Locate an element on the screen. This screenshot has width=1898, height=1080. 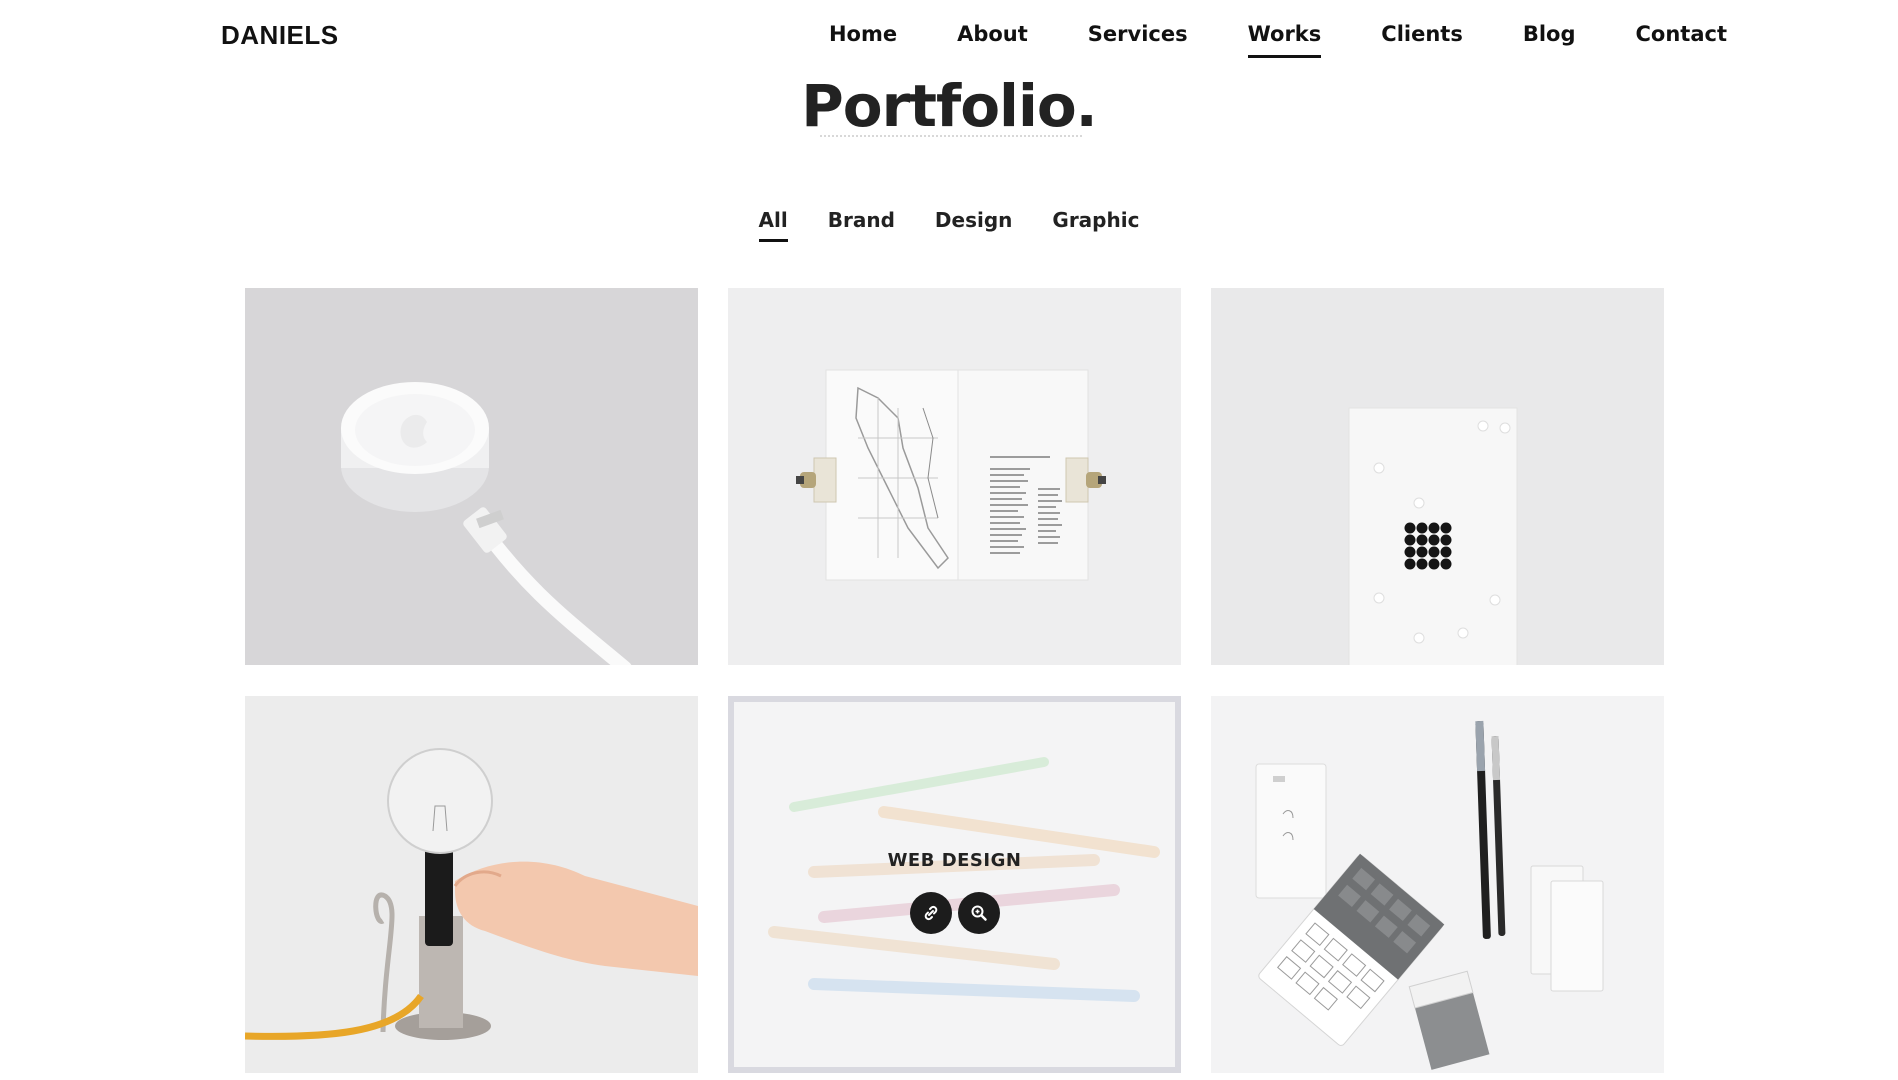
filter-all: All is located at coordinates (773, 225).